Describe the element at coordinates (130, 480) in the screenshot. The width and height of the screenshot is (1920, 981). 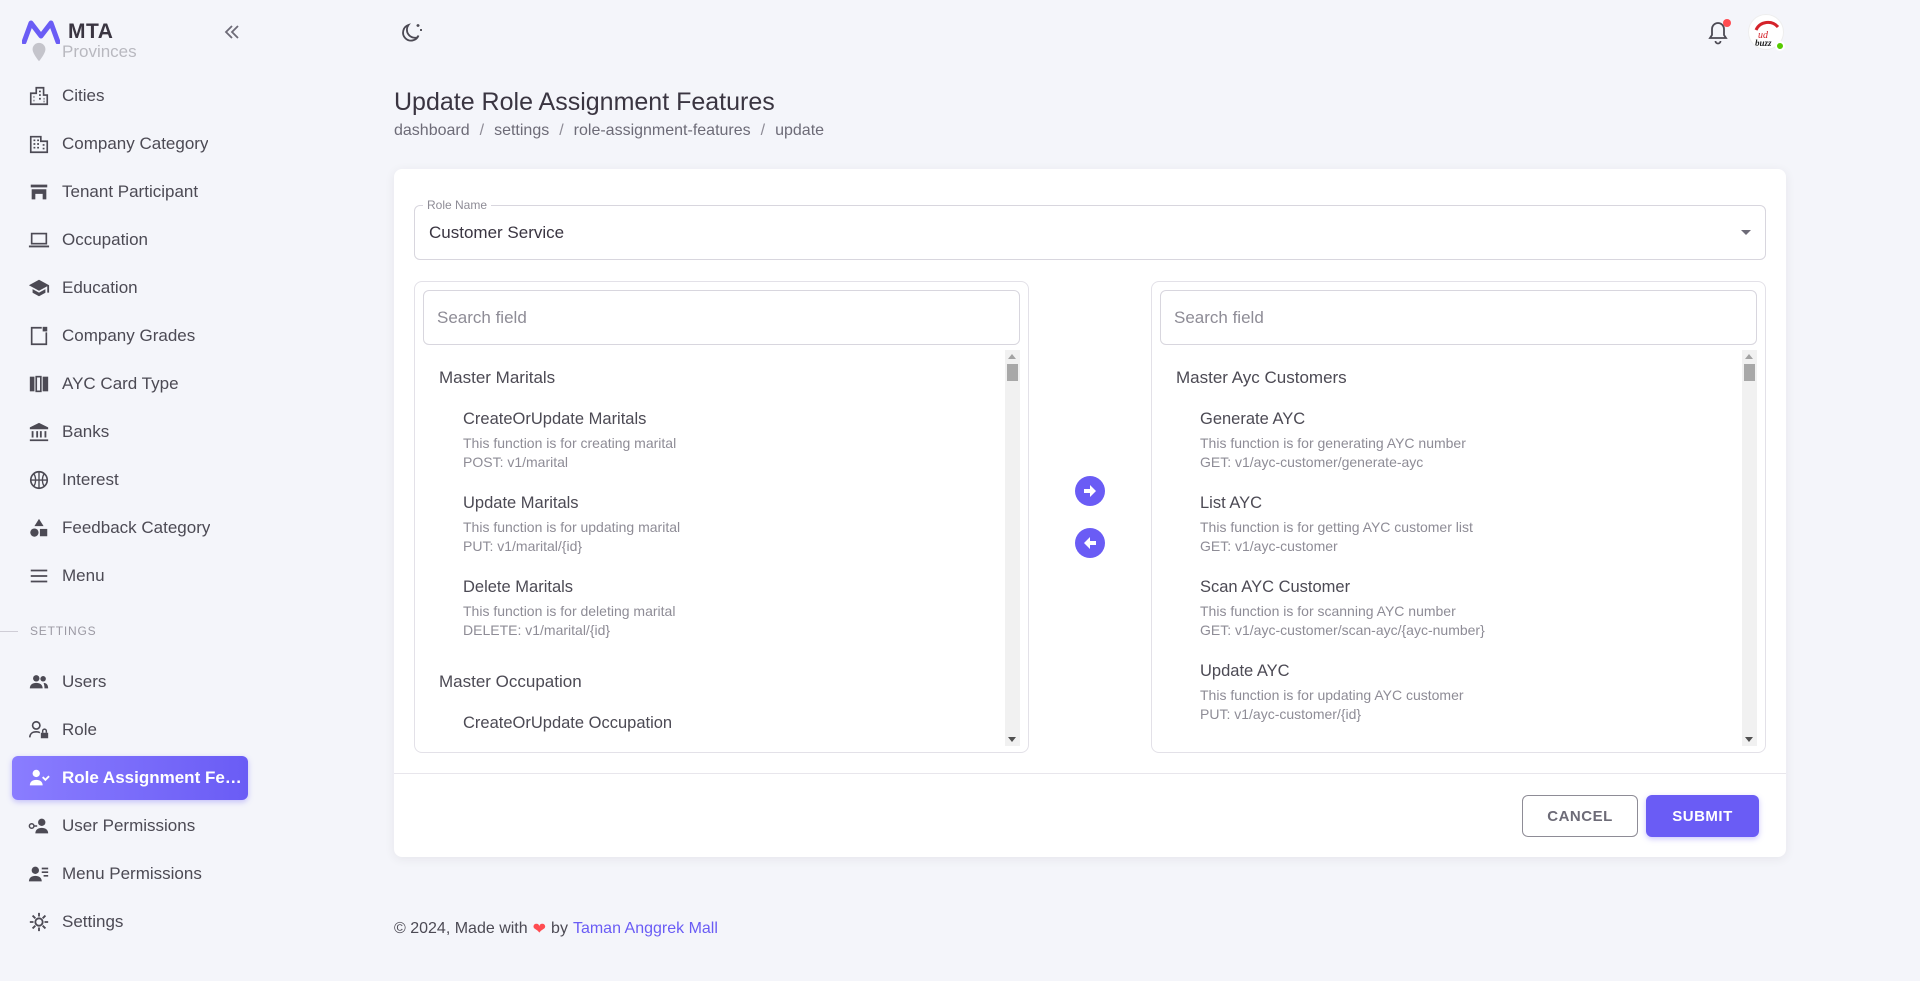
I see `sidebar-item-interest: Interest` at that location.